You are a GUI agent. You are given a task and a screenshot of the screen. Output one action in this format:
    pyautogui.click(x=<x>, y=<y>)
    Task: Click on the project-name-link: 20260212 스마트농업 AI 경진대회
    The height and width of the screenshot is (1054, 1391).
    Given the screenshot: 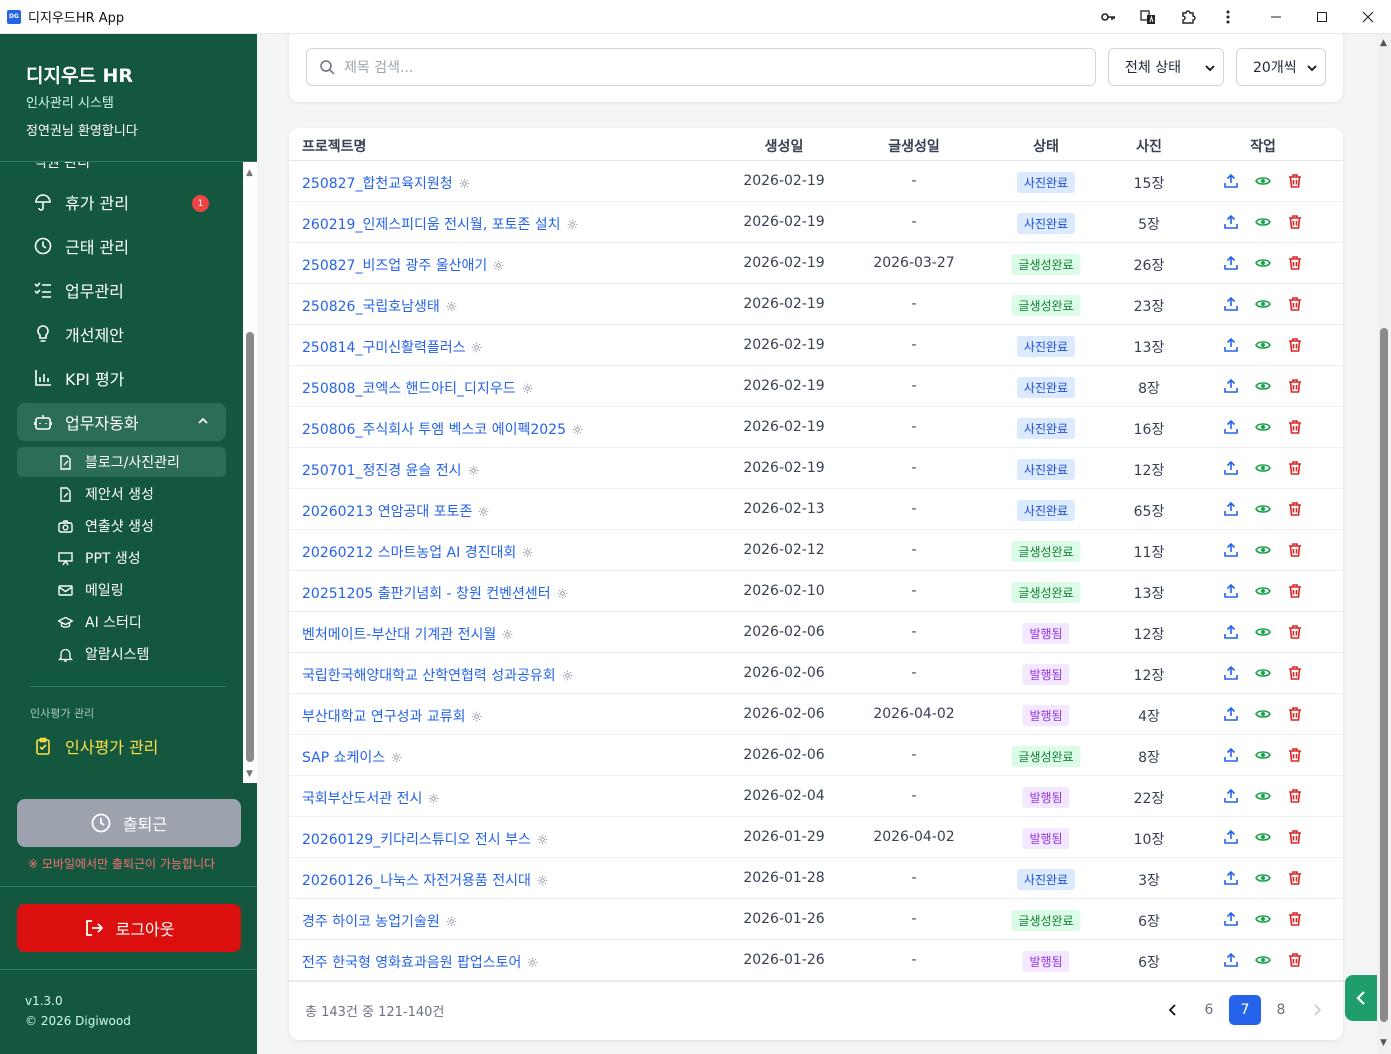 What is the action you would take?
    pyautogui.click(x=417, y=552)
    